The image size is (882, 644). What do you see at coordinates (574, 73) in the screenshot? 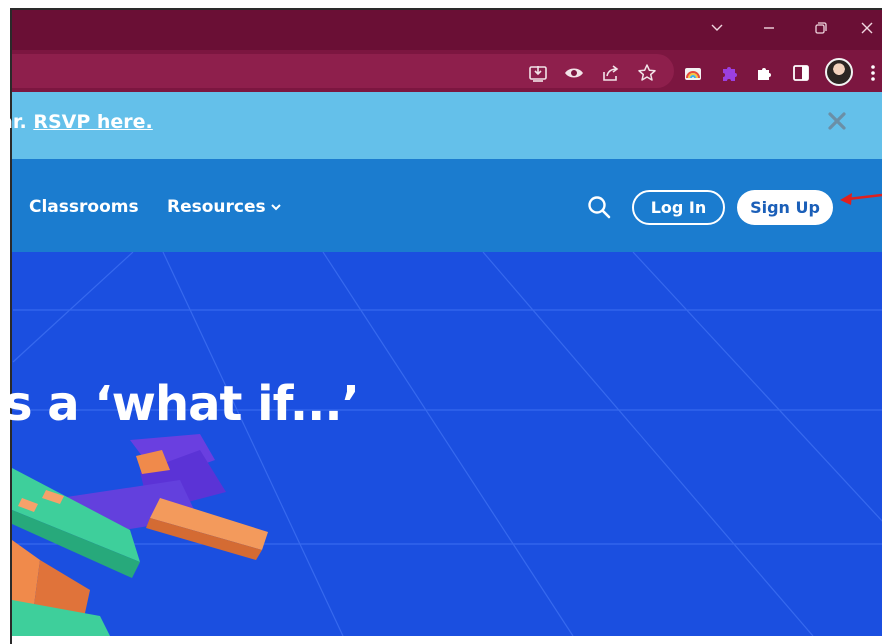
I see `eye-icon` at bounding box center [574, 73].